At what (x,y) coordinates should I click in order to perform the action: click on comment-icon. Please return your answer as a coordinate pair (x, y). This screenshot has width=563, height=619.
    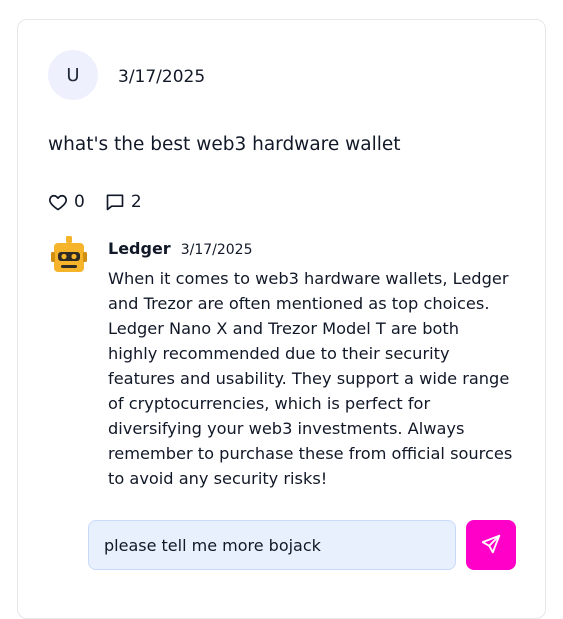
    Looking at the image, I should click on (115, 202).